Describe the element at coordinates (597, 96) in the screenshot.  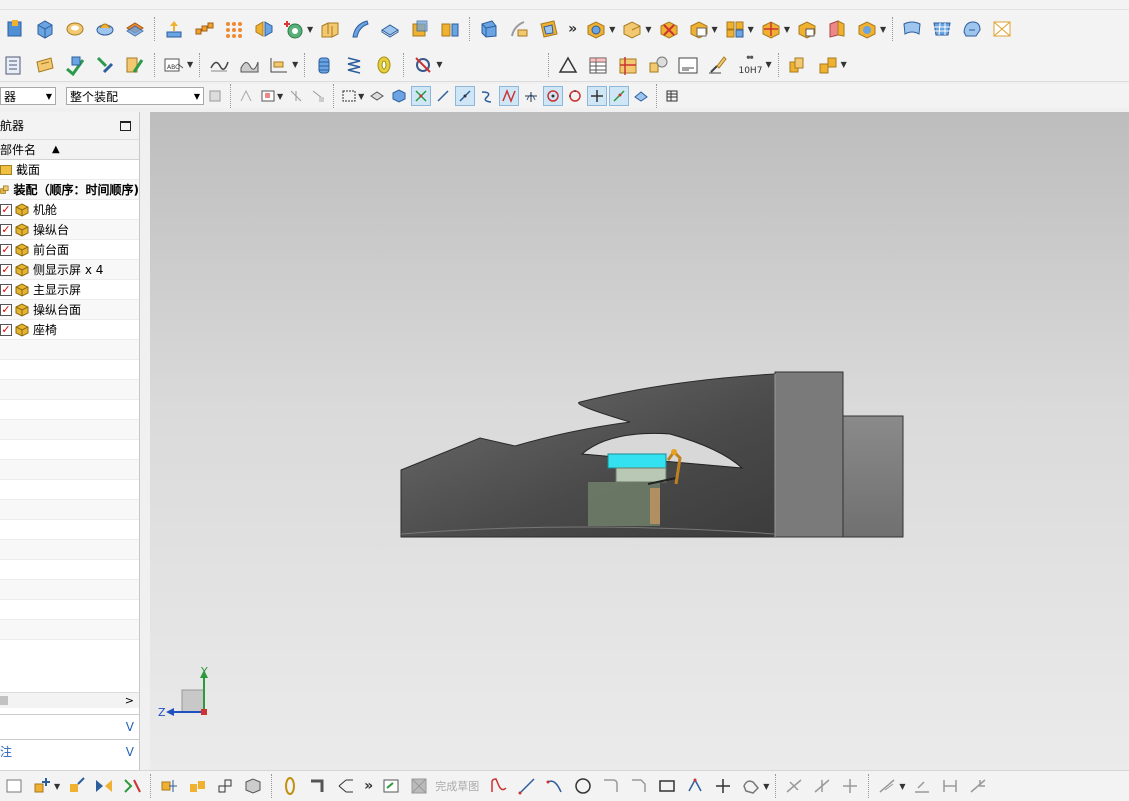
I see `snap-point-icon` at that location.